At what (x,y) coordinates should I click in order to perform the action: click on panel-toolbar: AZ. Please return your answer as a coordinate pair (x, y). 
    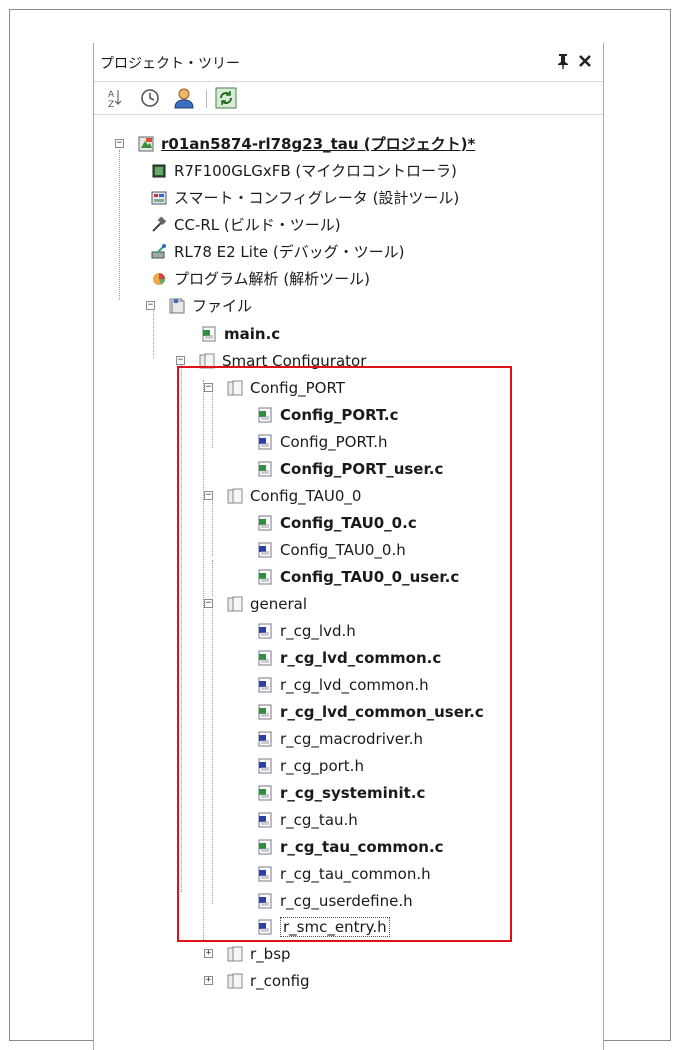
    Looking at the image, I should click on (348, 98).